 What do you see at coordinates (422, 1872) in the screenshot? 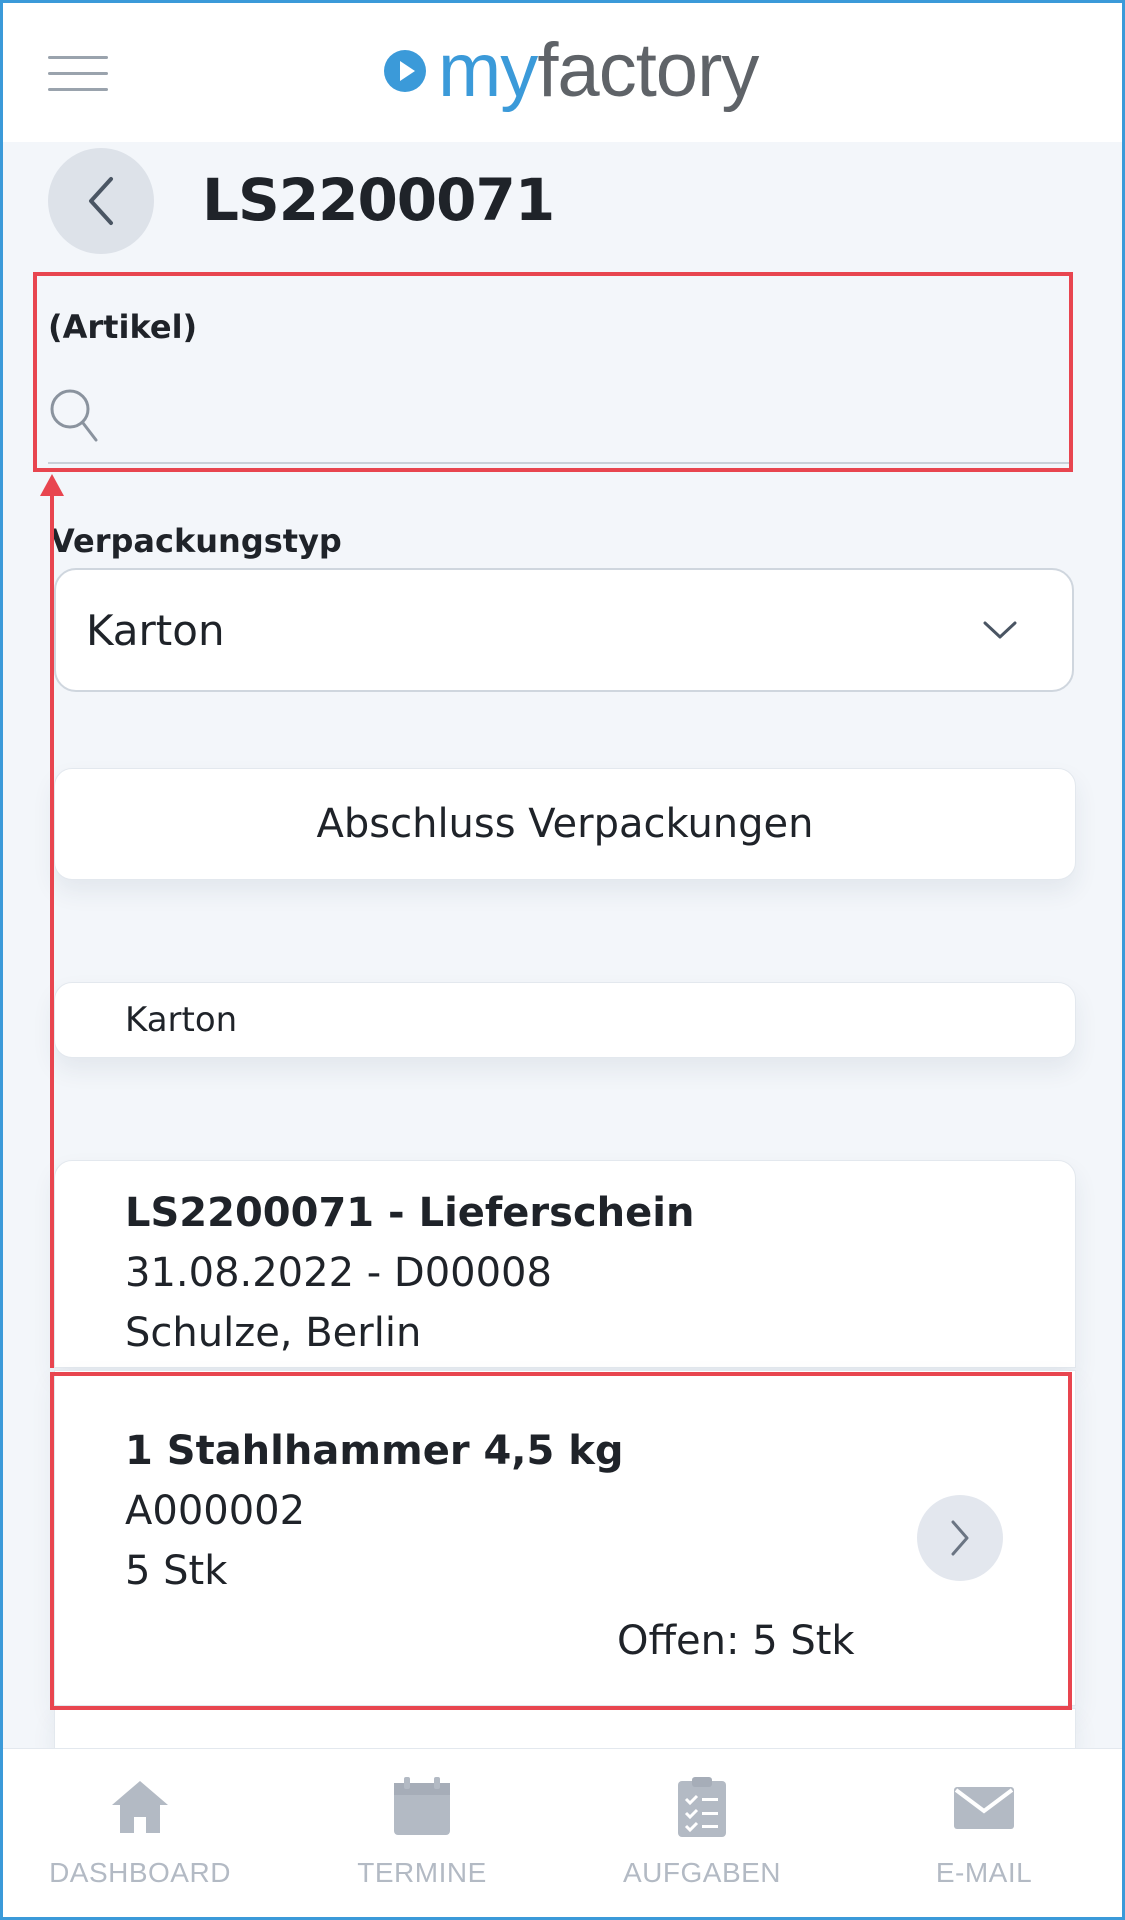
I see `nav-termine-label: TERMINE` at bounding box center [422, 1872].